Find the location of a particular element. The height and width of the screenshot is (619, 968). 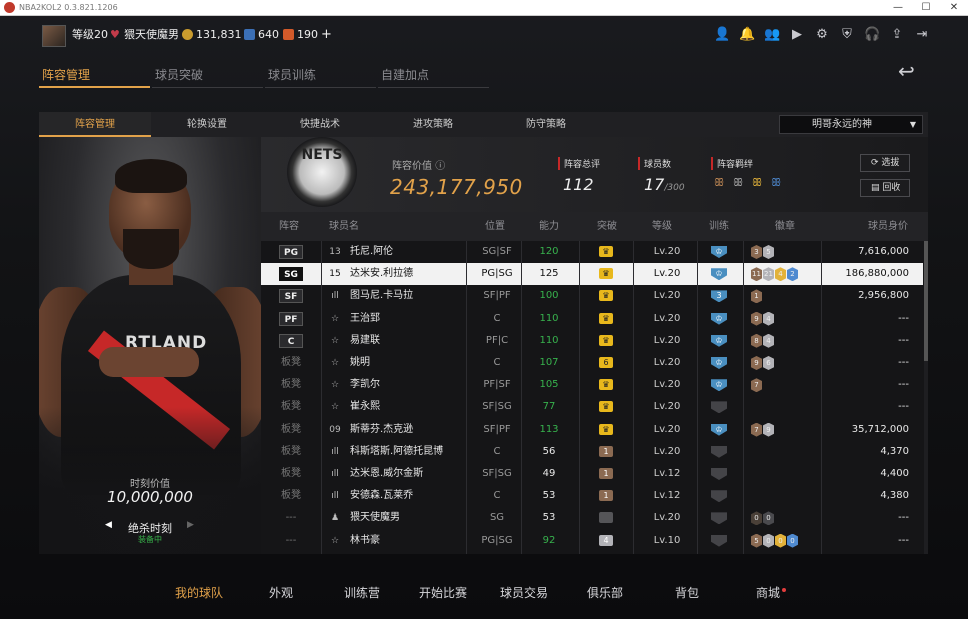

table-row: --- ☆ 林书豪 PG|SG 92 4 Lv.10 5 0 0 0 --- is located at coordinates (592, 541).